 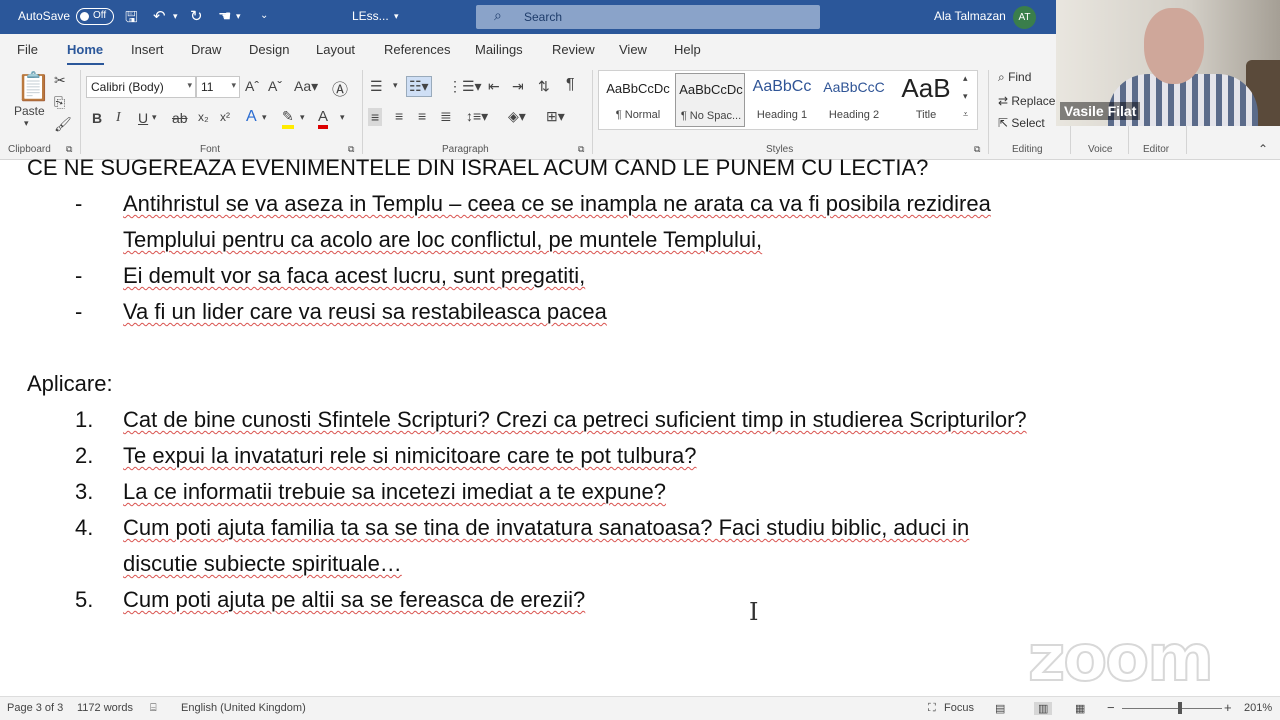 What do you see at coordinates (340, 88) in the screenshot?
I see `clear-formatting-icon: Ⓐ` at bounding box center [340, 88].